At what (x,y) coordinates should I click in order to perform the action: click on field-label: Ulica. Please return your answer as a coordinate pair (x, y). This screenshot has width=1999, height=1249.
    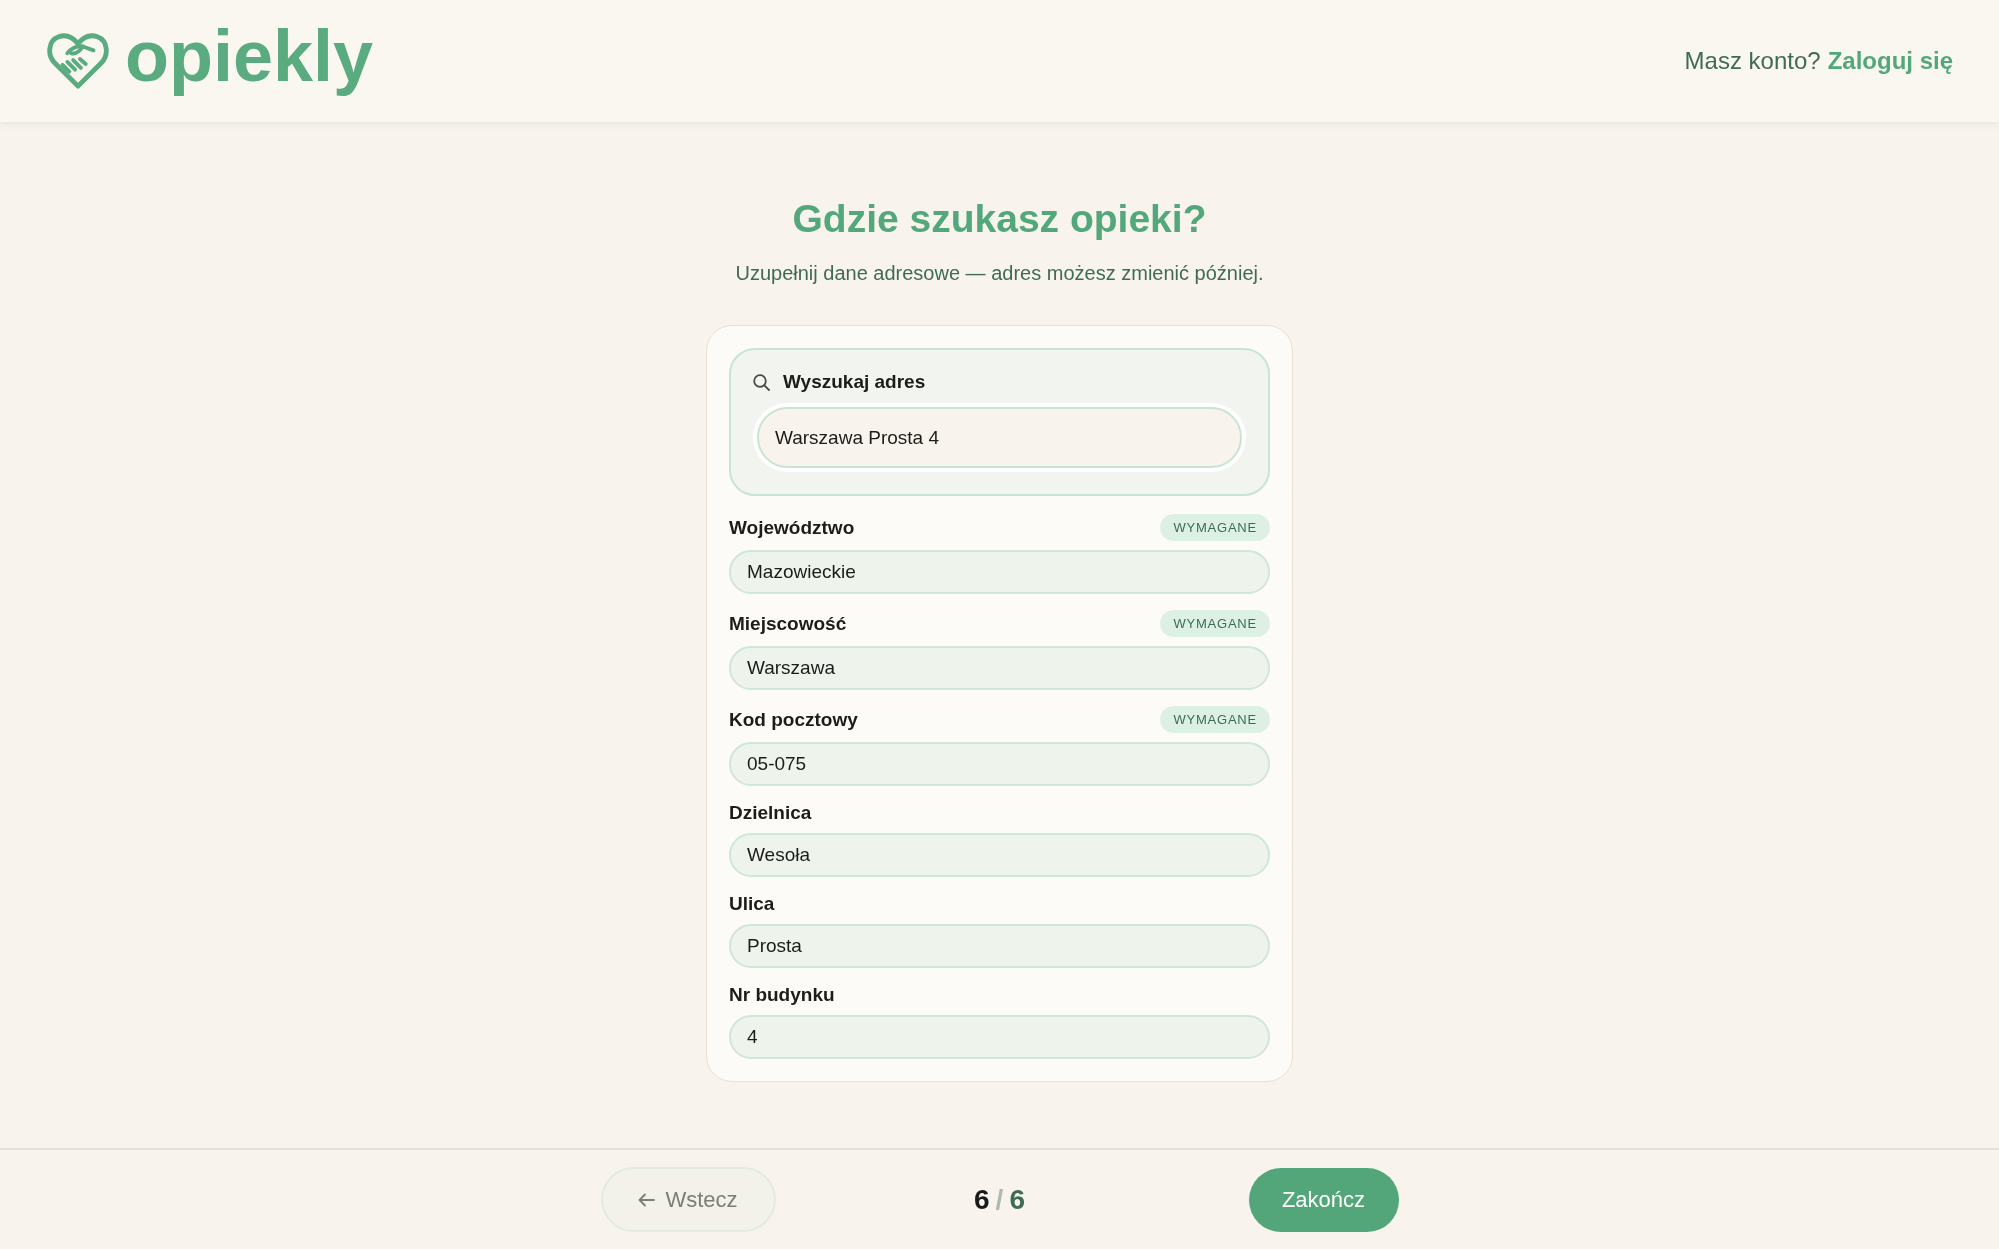
    Looking at the image, I should click on (752, 904).